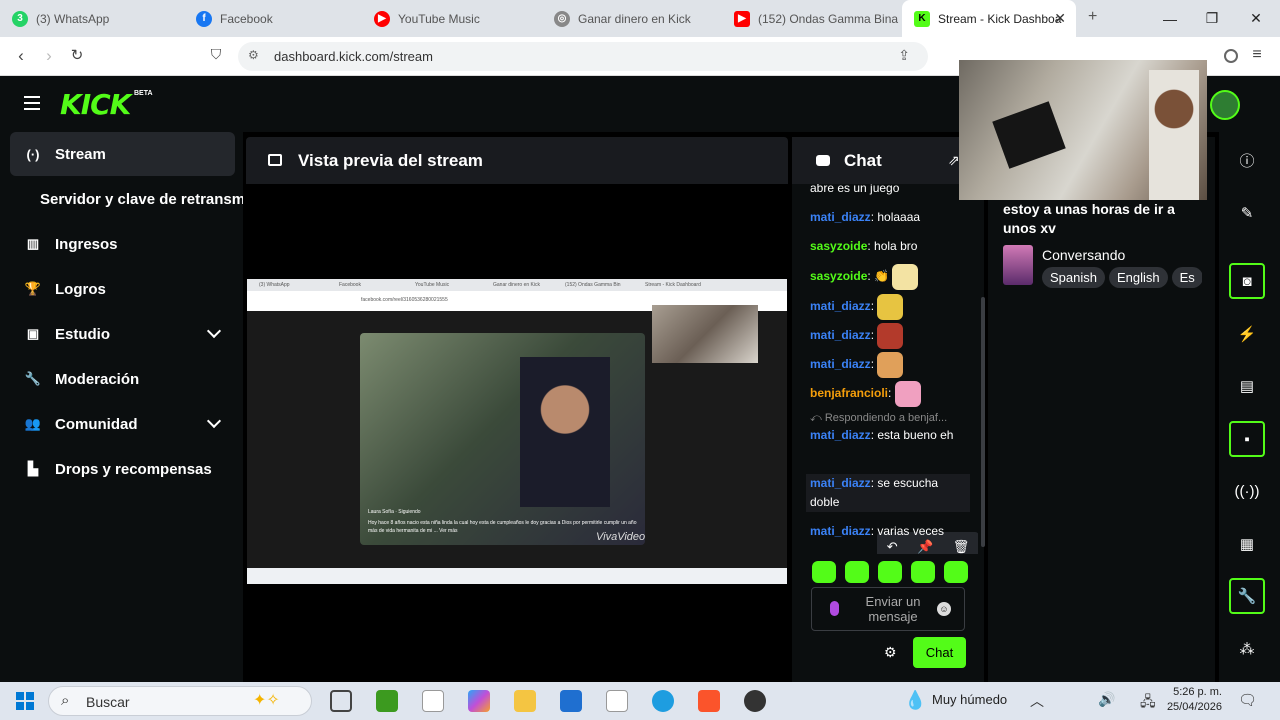 The image size is (1280, 720). I want to click on community-icon: 👥, so click(33, 423).